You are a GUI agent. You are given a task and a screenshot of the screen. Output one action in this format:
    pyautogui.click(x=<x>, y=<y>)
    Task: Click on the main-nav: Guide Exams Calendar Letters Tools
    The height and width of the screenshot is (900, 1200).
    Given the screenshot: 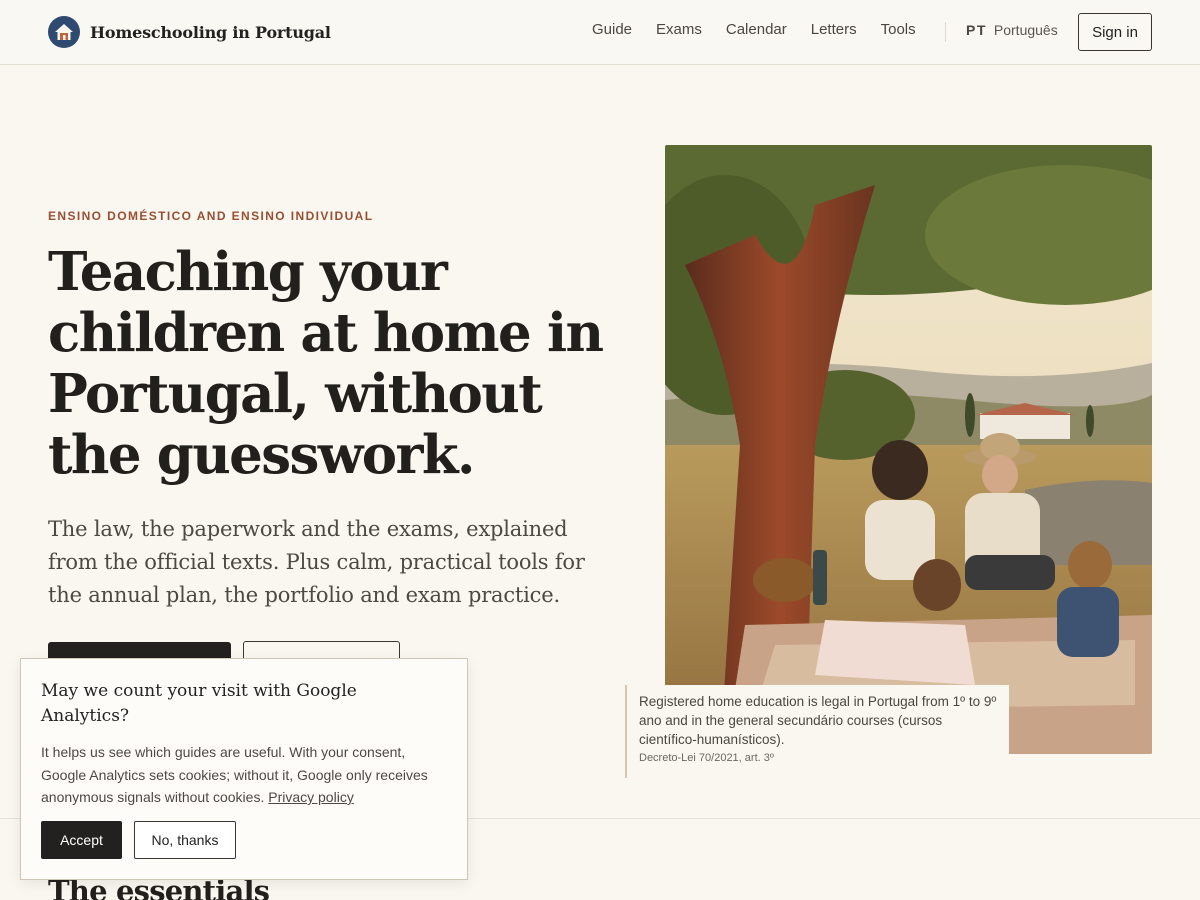 What is the action you would take?
    pyautogui.click(x=754, y=29)
    